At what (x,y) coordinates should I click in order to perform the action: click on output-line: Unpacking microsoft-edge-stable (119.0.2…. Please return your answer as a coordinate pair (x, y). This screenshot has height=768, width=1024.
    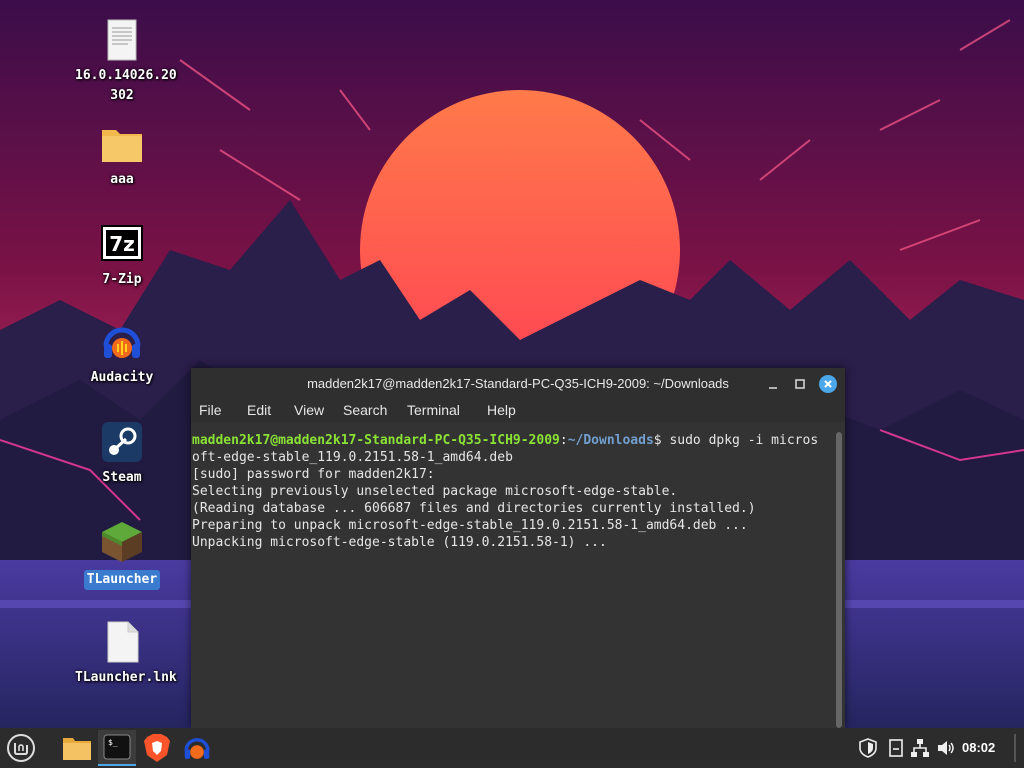
    Looking at the image, I should click on (399, 542).